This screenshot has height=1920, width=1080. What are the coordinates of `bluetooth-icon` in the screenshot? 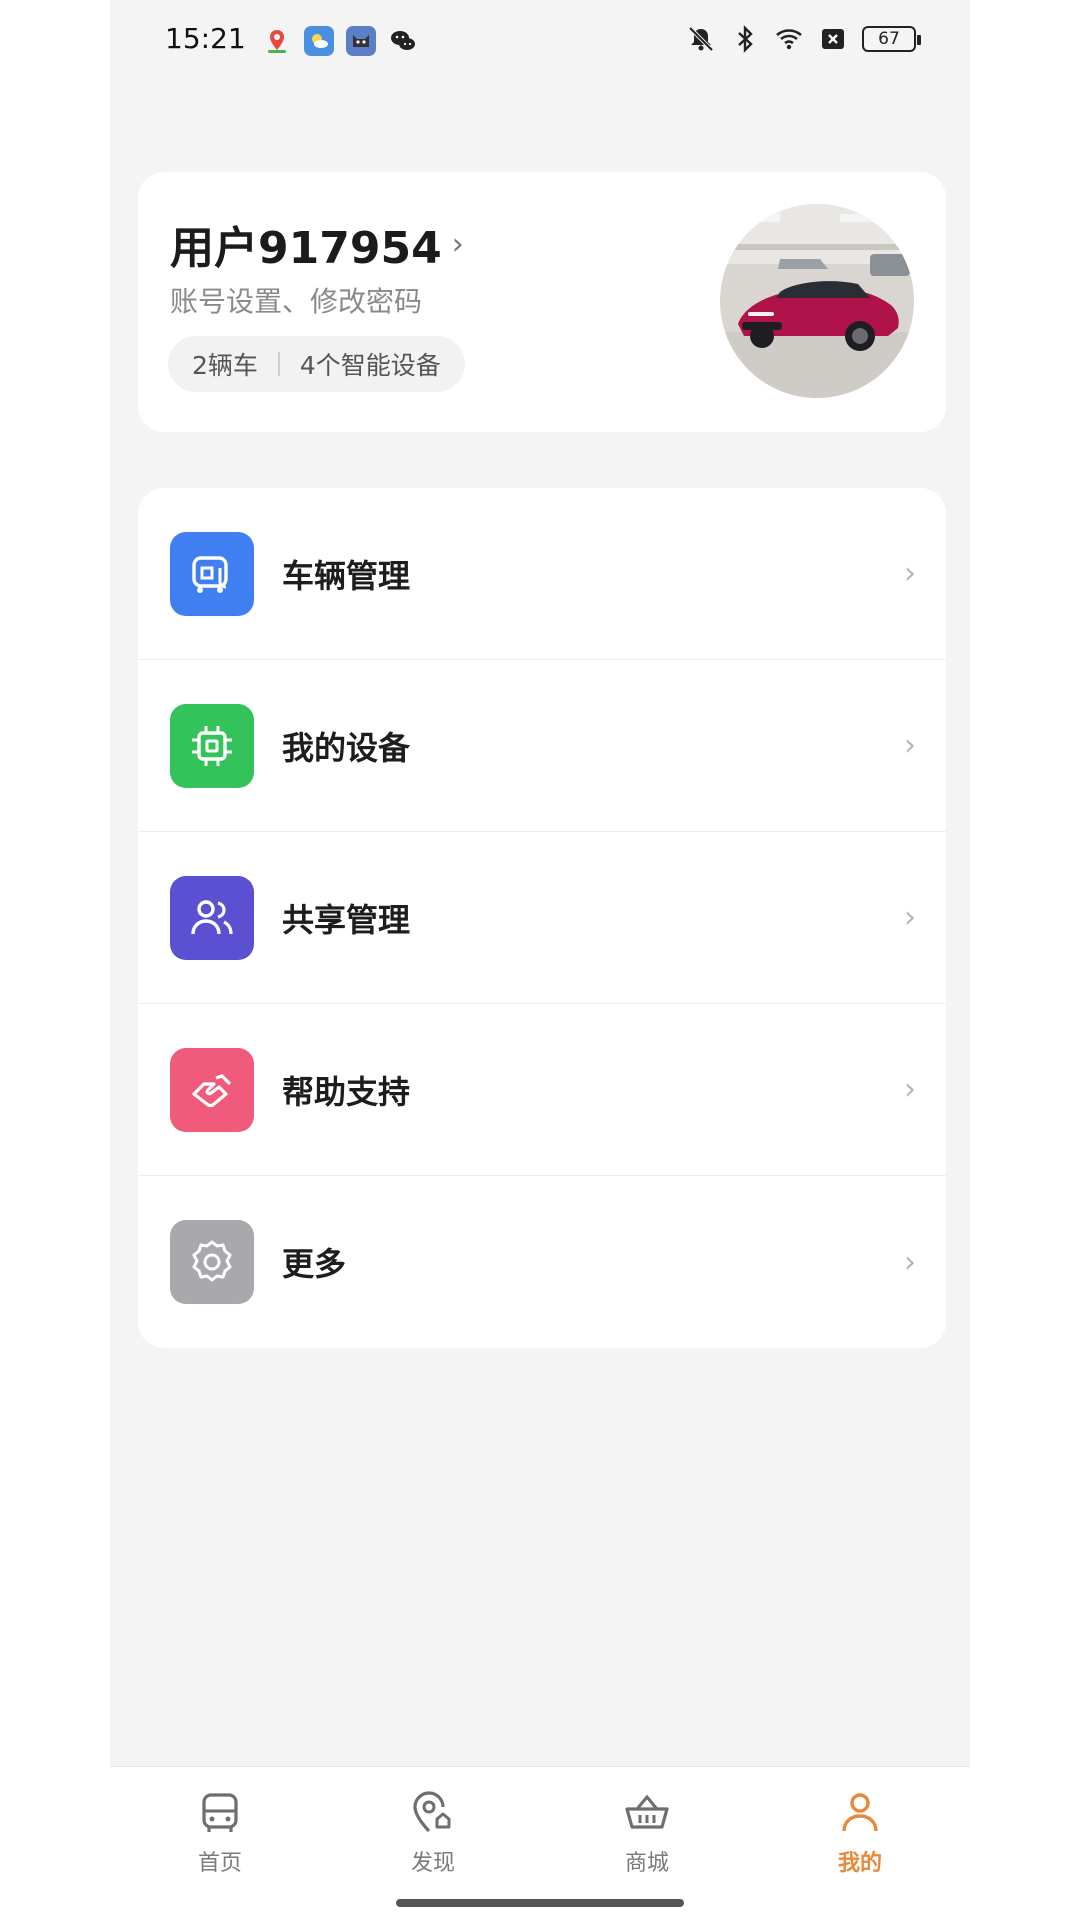 It's located at (745, 39).